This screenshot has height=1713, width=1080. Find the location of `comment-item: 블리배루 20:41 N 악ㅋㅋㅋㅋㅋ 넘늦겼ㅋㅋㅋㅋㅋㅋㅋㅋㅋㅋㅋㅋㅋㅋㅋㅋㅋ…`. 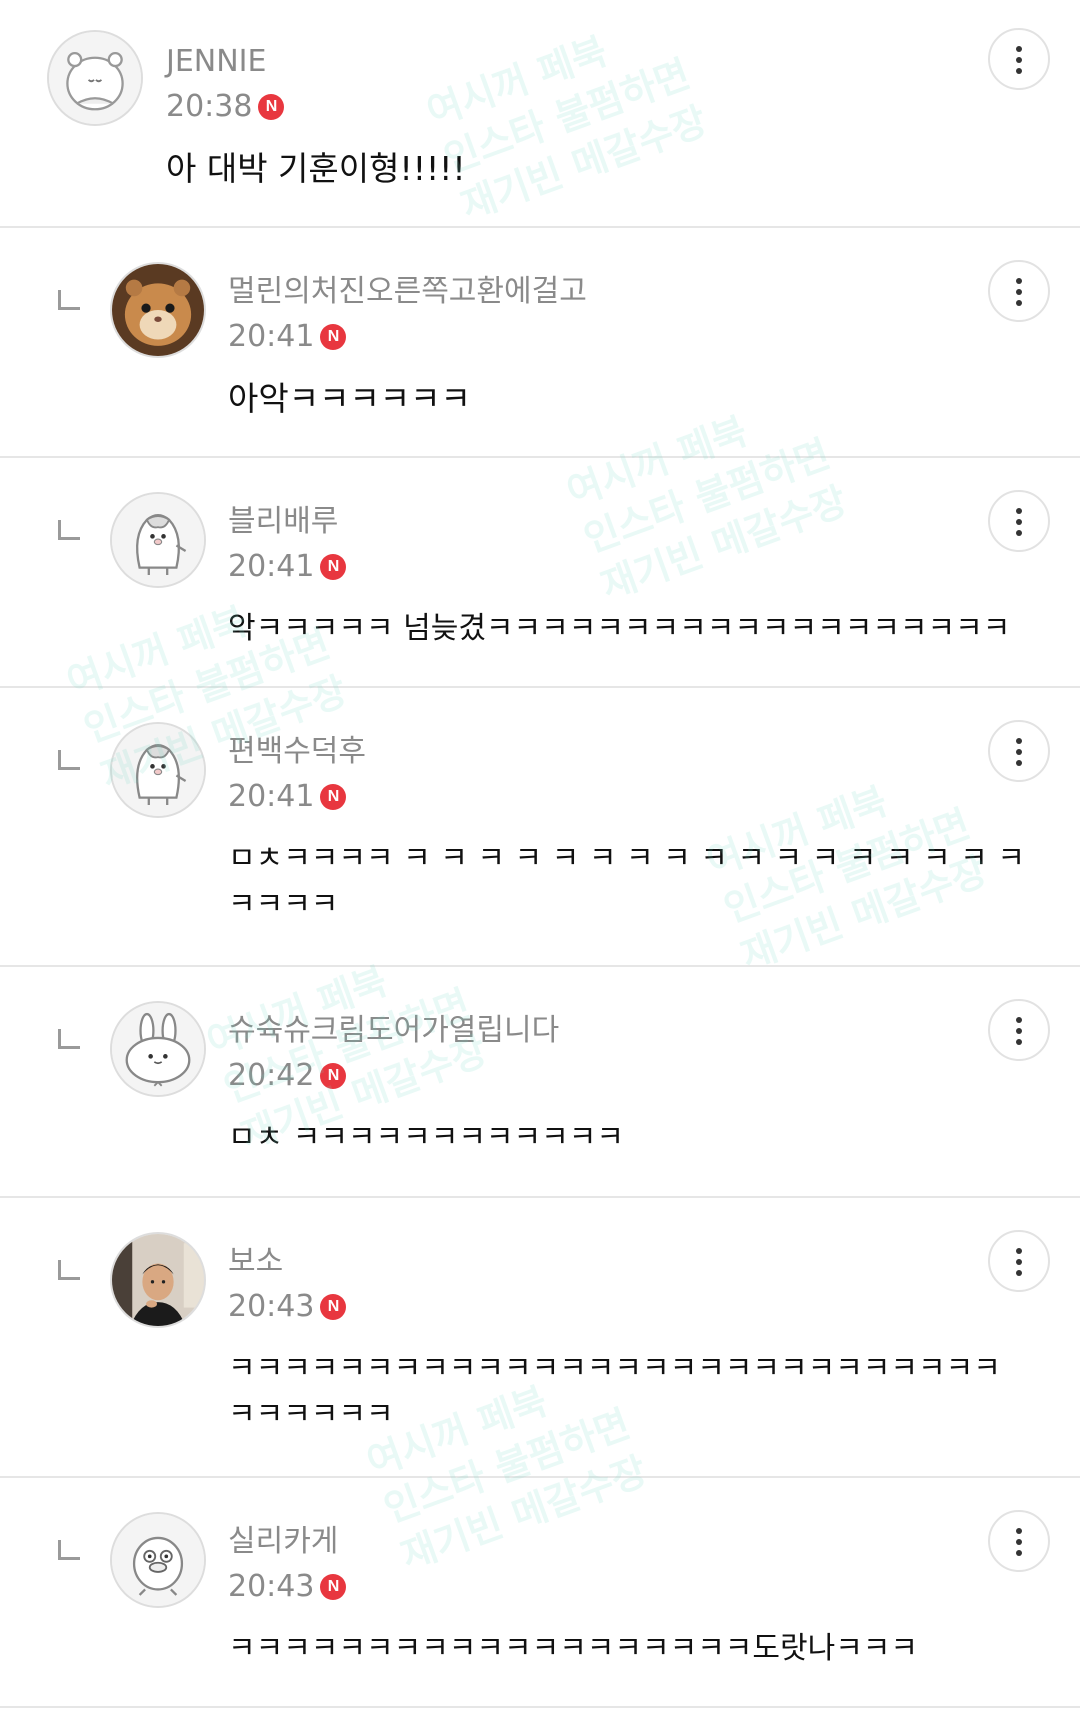

comment-item: 블리배루 20:41 N 악ㅋㅋㅋㅋㅋ 넘늦겼ㅋㅋㅋㅋㅋㅋㅋㅋㅋㅋㅋㅋㅋㅋㅋㅋㅋ… is located at coordinates (540, 572).